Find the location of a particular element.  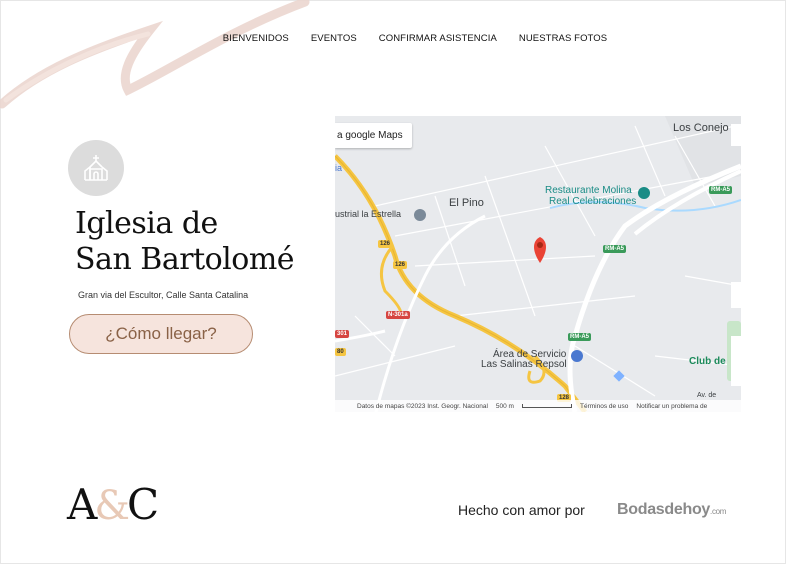

road-label: 301 is located at coordinates (342, 334).